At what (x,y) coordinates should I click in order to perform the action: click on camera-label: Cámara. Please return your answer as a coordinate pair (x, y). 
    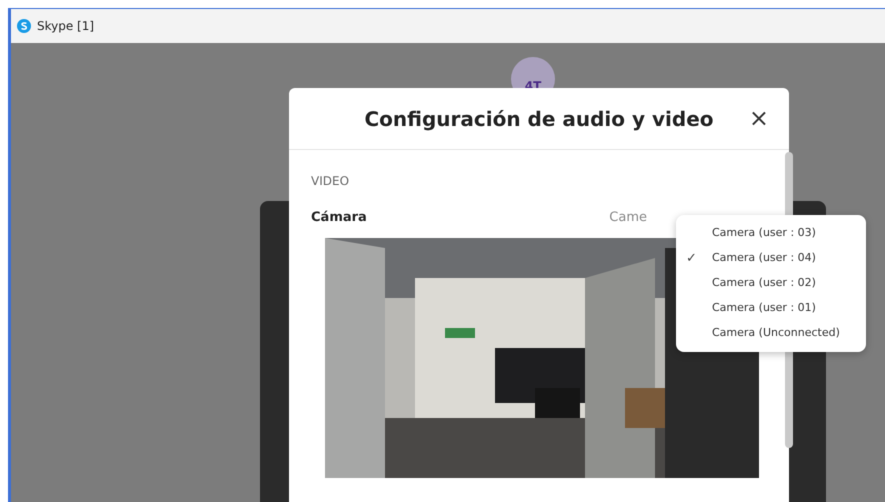
    Looking at the image, I should click on (339, 218).